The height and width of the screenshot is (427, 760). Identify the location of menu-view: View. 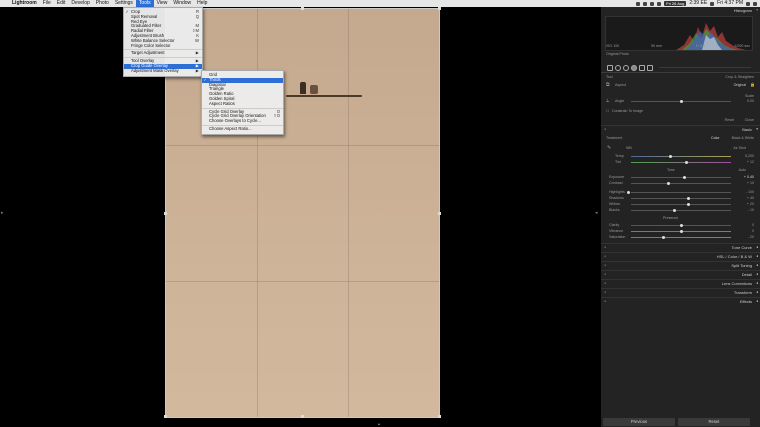
(162, 3).